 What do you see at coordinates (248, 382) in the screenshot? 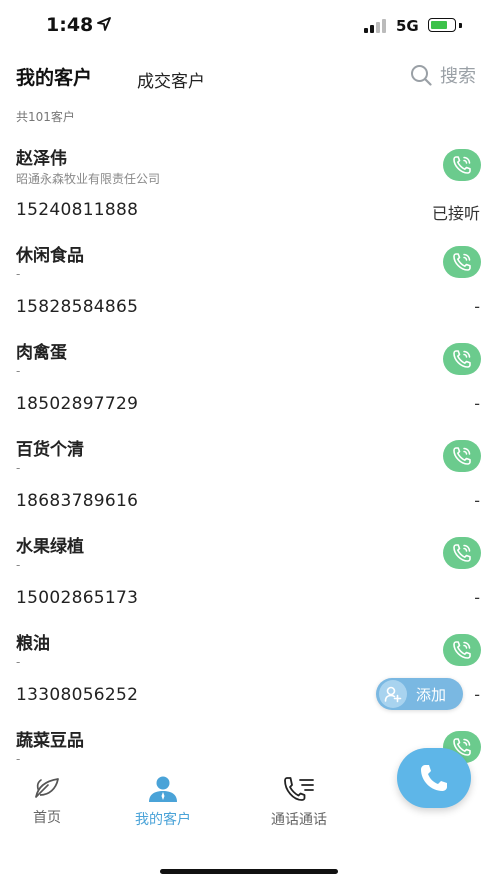
I see `customer-row: 肉禽蛋 - 18502897729 -` at bounding box center [248, 382].